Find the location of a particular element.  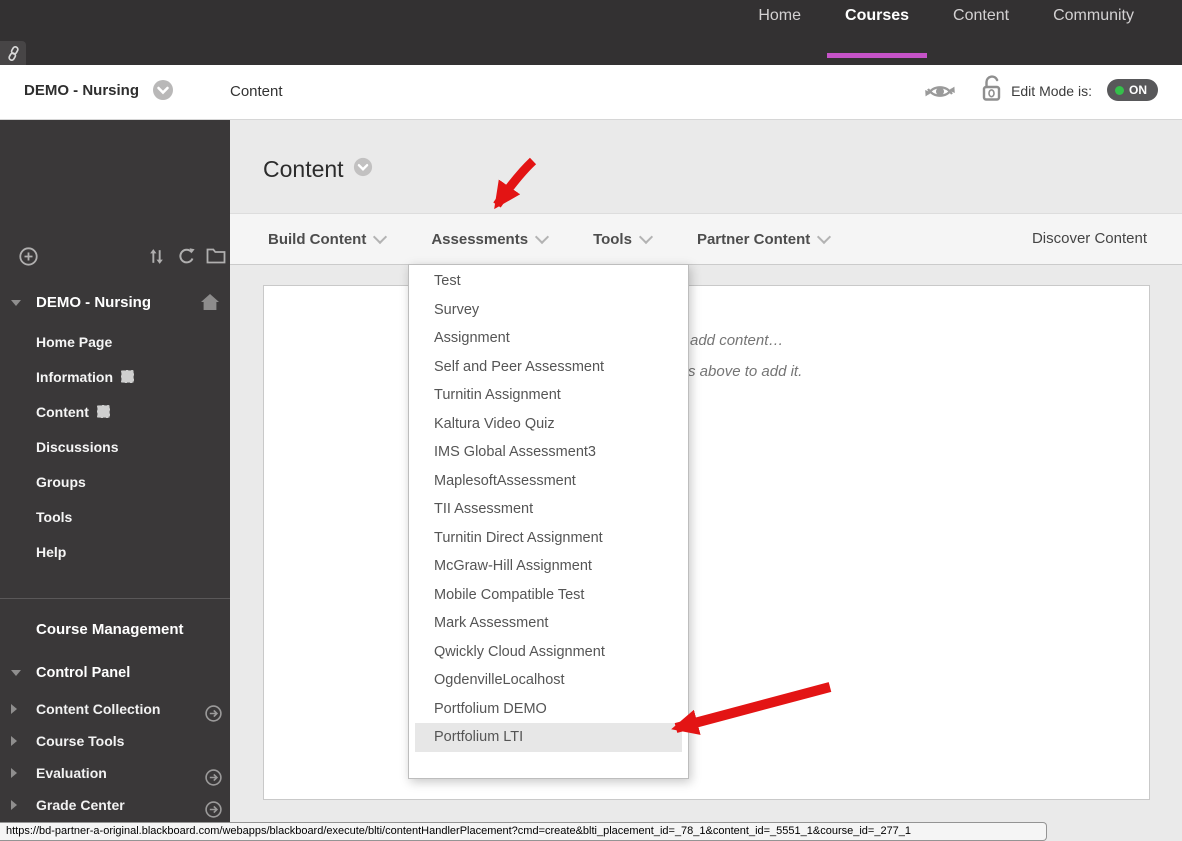

dashed-square-icon is located at coordinates (127, 376).